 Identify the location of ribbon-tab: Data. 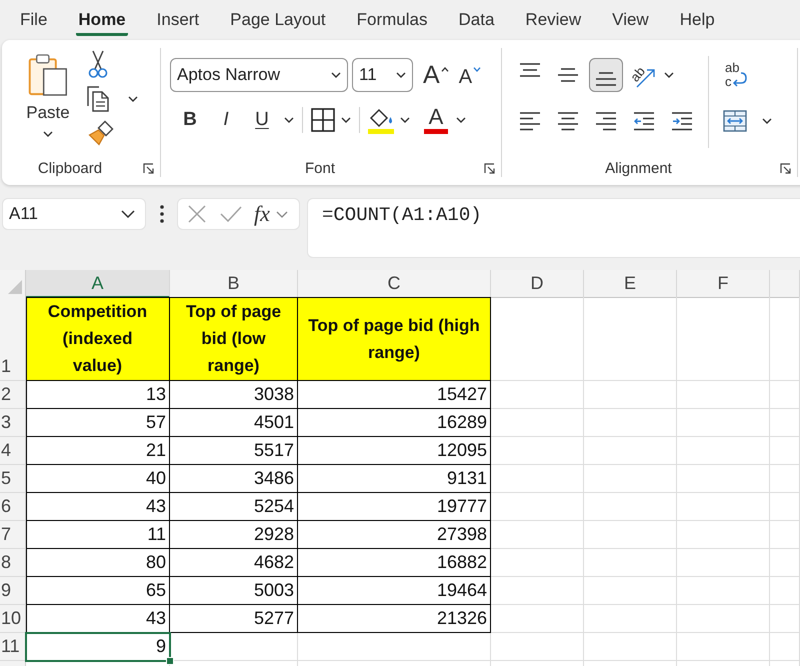
(476, 18).